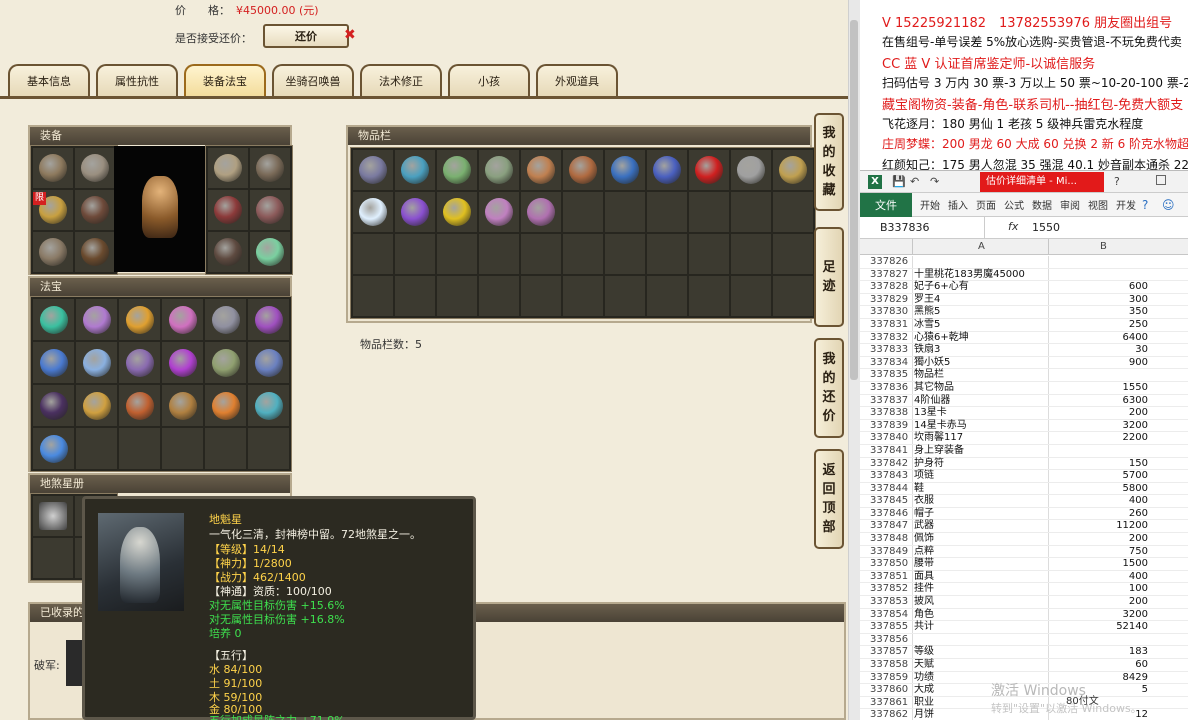 Image resolution: width=1188 pixels, height=720 pixels. I want to click on sheet-row: 337840 坎雨馨117 2200, so click(1024, 438).